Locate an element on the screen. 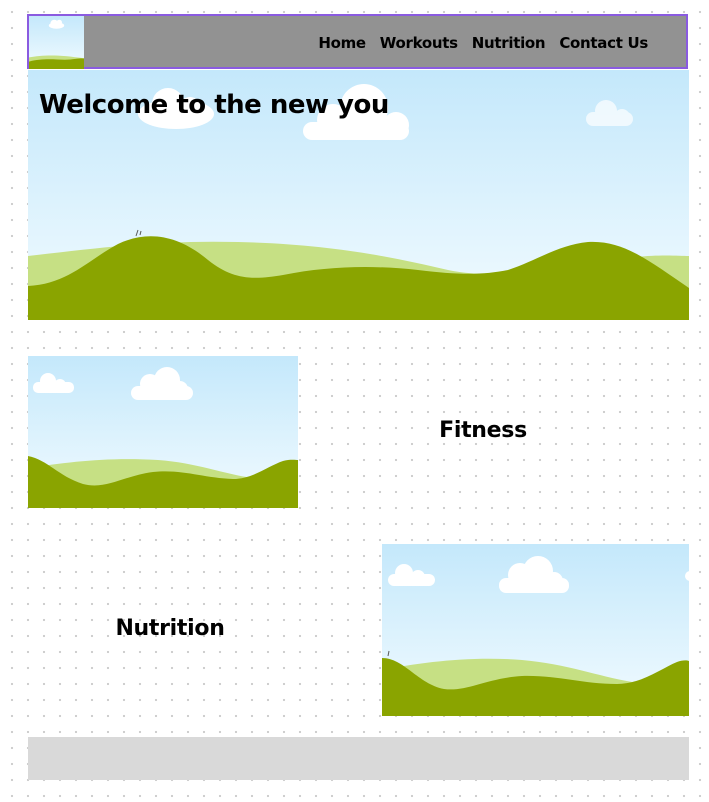 This screenshot has width=709, height=802. navbar: Home Workouts Nutrition Contact Us is located at coordinates (357, 41).